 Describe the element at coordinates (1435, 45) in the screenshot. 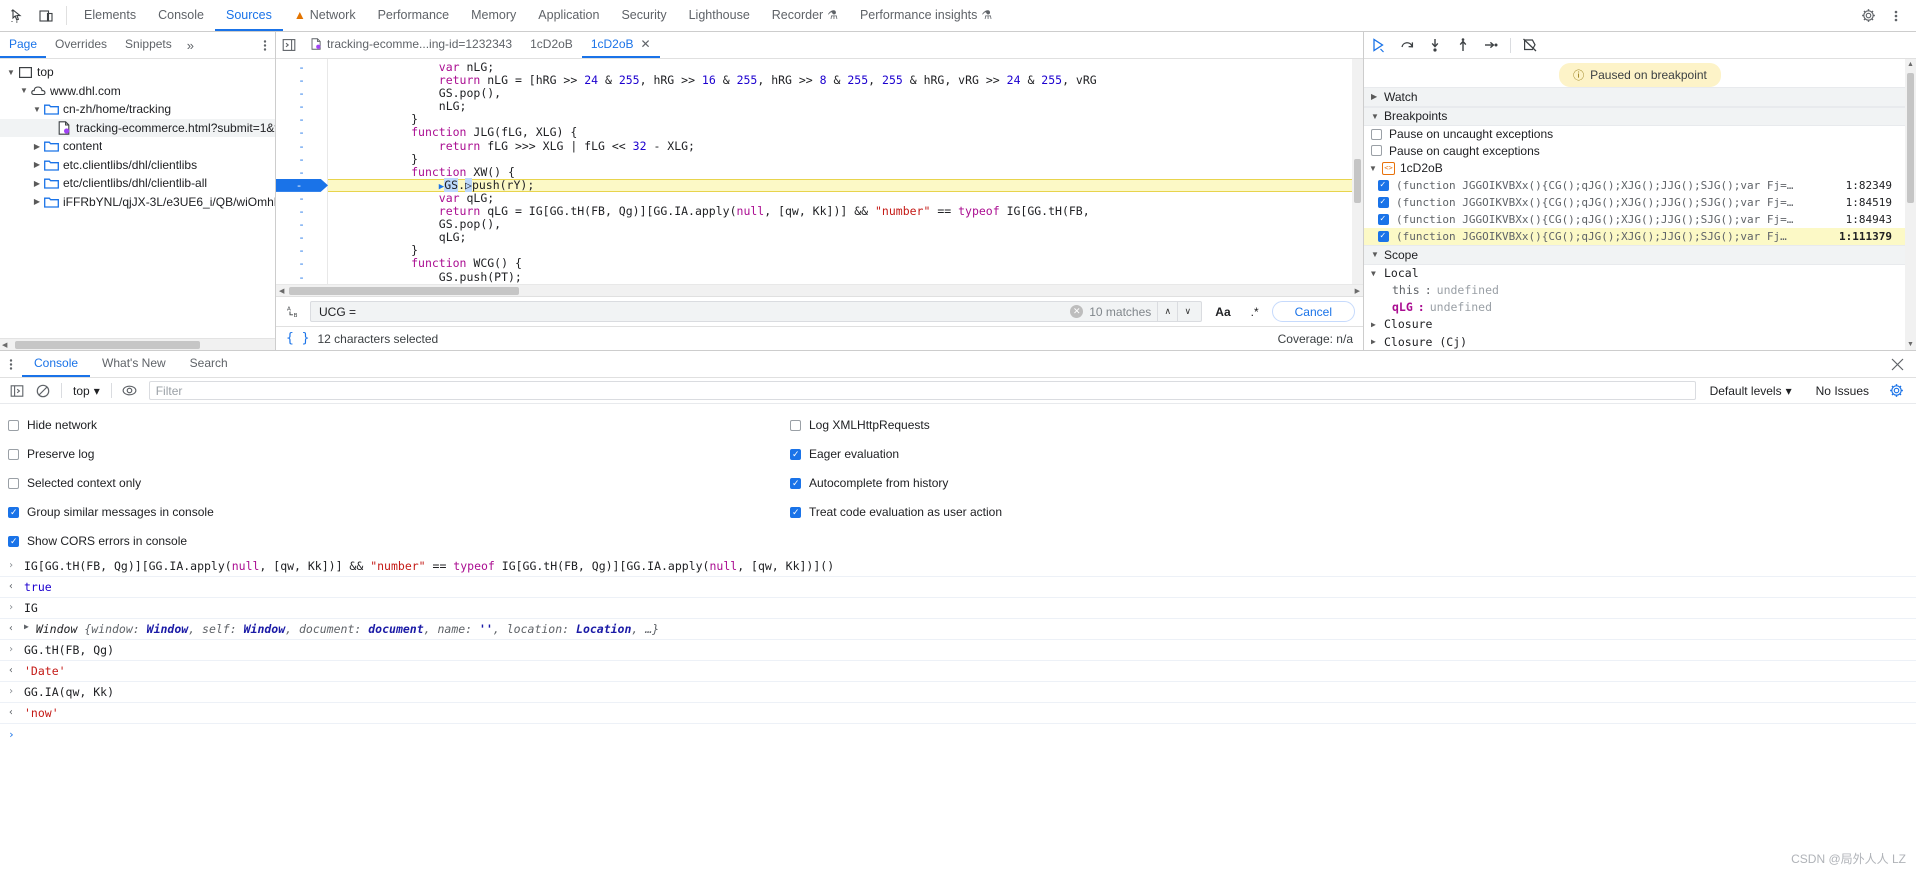

I see `step-into-icon` at that location.